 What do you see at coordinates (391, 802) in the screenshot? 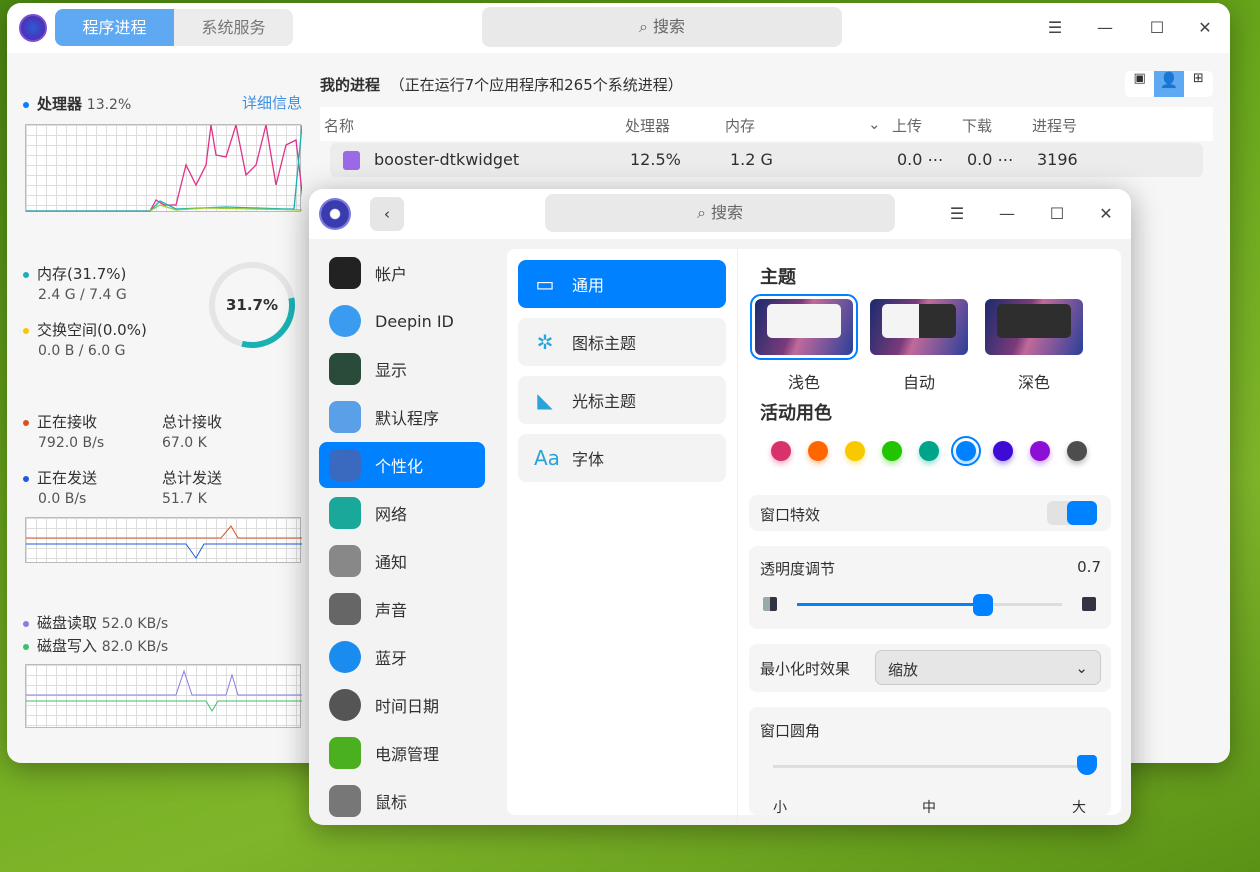
I see `sidebar-item-label: 鼠标` at bounding box center [391, 802].